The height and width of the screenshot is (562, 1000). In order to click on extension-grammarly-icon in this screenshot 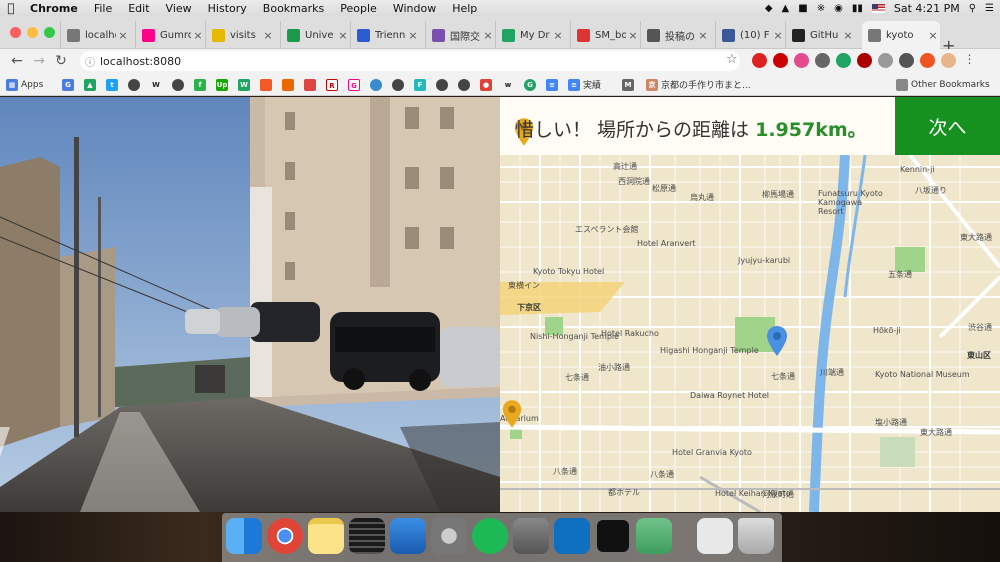, I will do `click(843, 60)`.